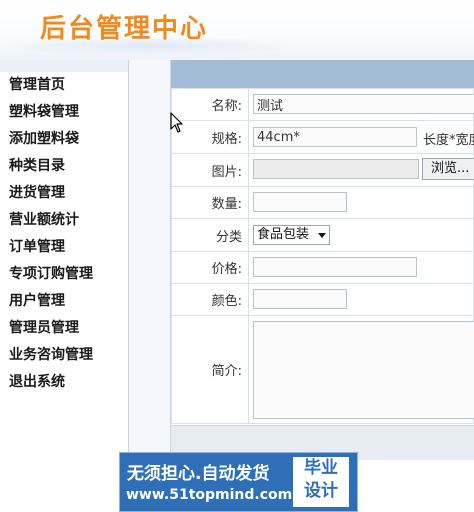 The image size is (474, 512). What do you see at coordinates (210, 170) in the screenshot?
I see `image-label: 图片:` at bounding box center [210, 170].